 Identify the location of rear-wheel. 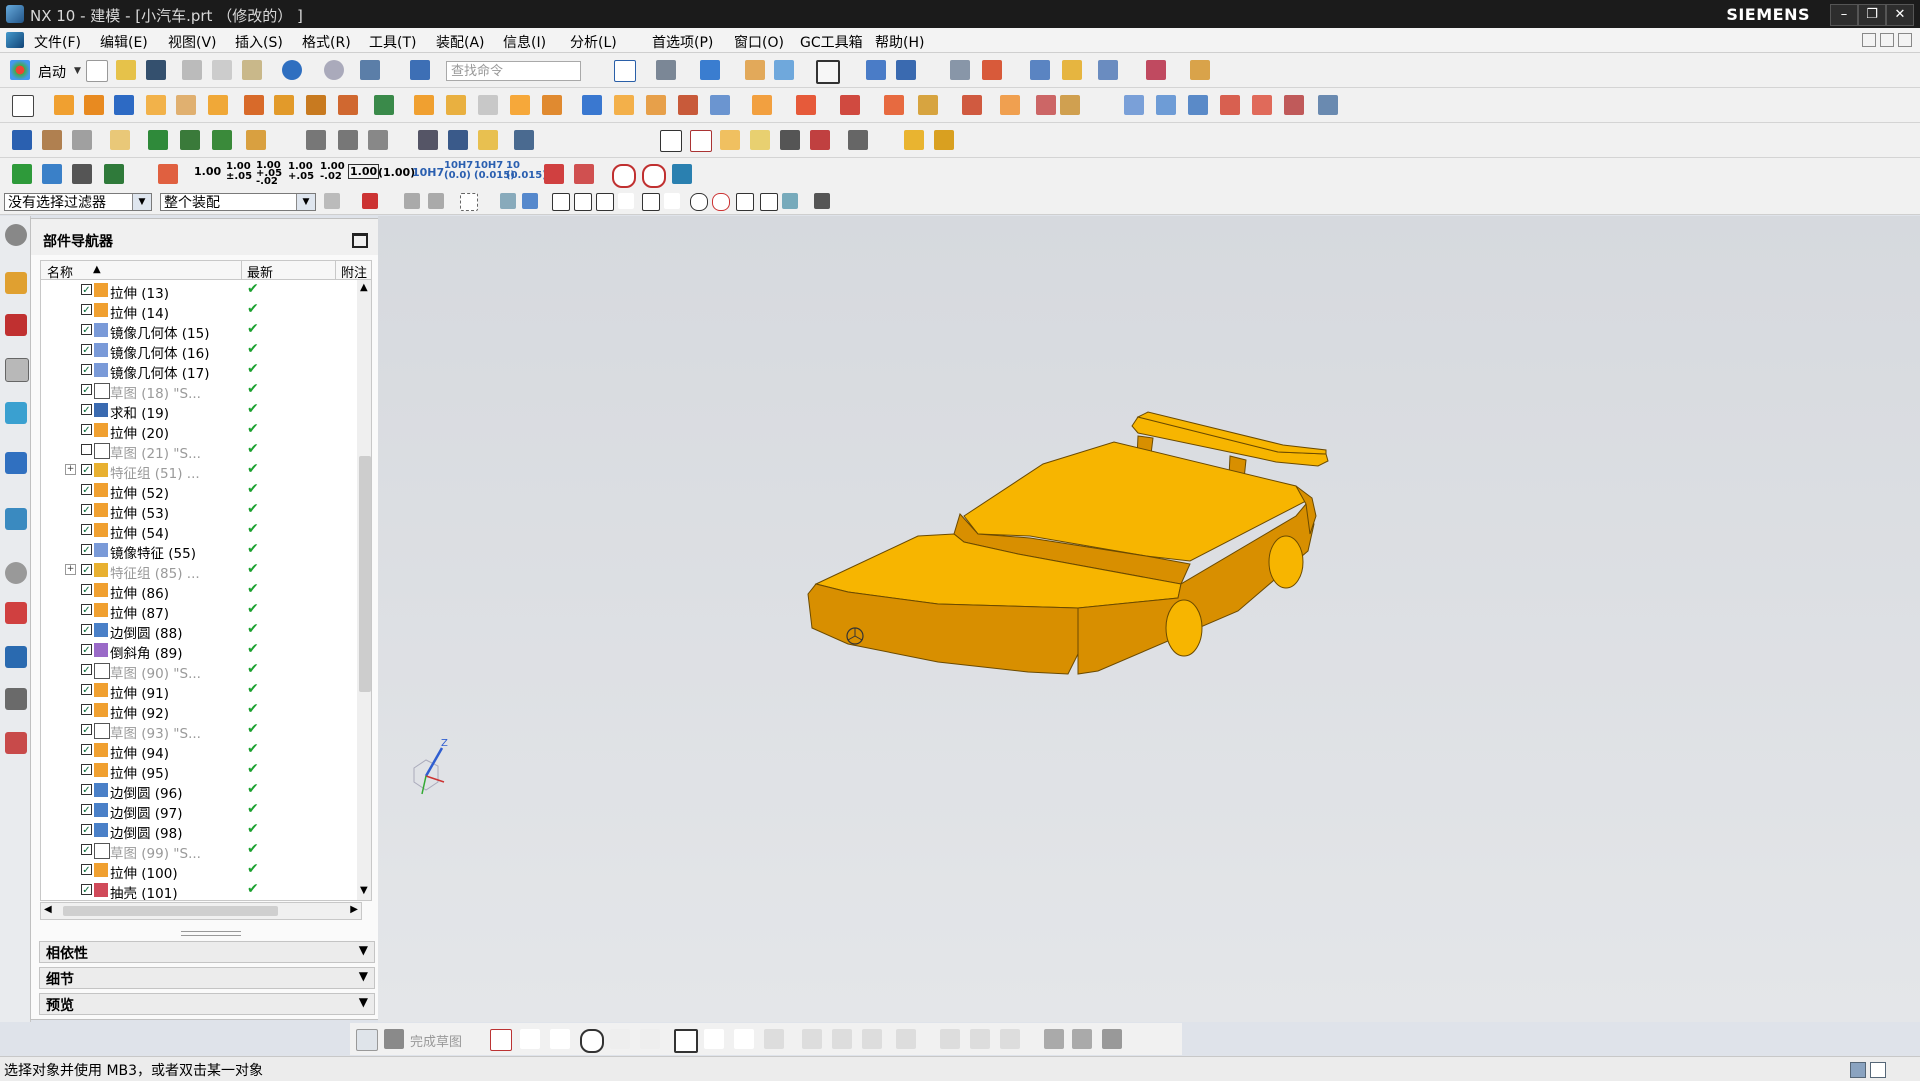
(1286, 562).